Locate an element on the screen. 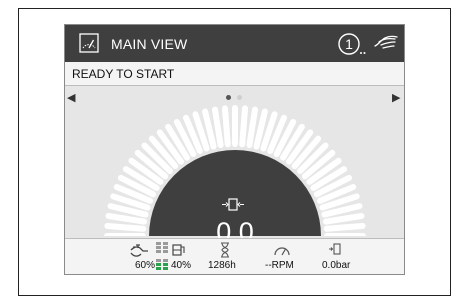 The width and height of the screenshot is (471, 307). page-title: MAIN VIEW is located at coordinates (149, 44).